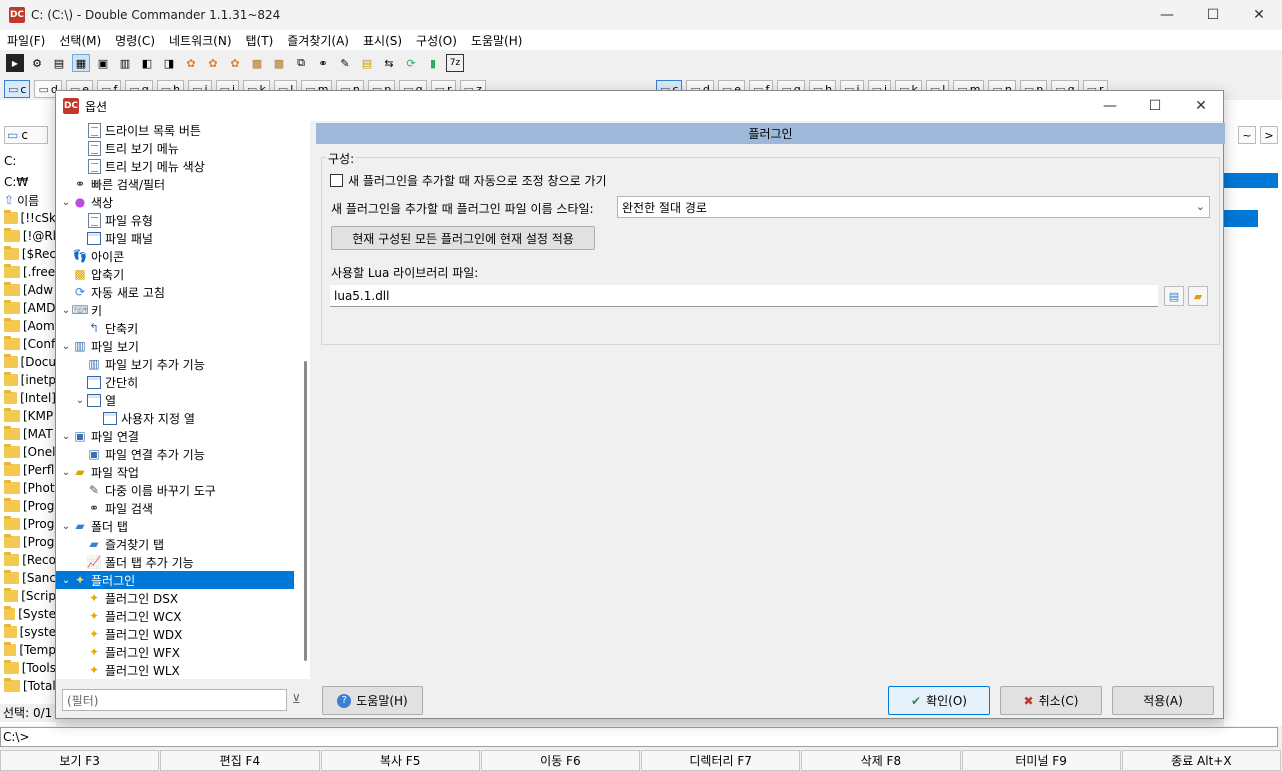 The width and height of the screenshot is (1282, 771). I want to click on tree-item: ↰ 단축키, so click(97, 328).